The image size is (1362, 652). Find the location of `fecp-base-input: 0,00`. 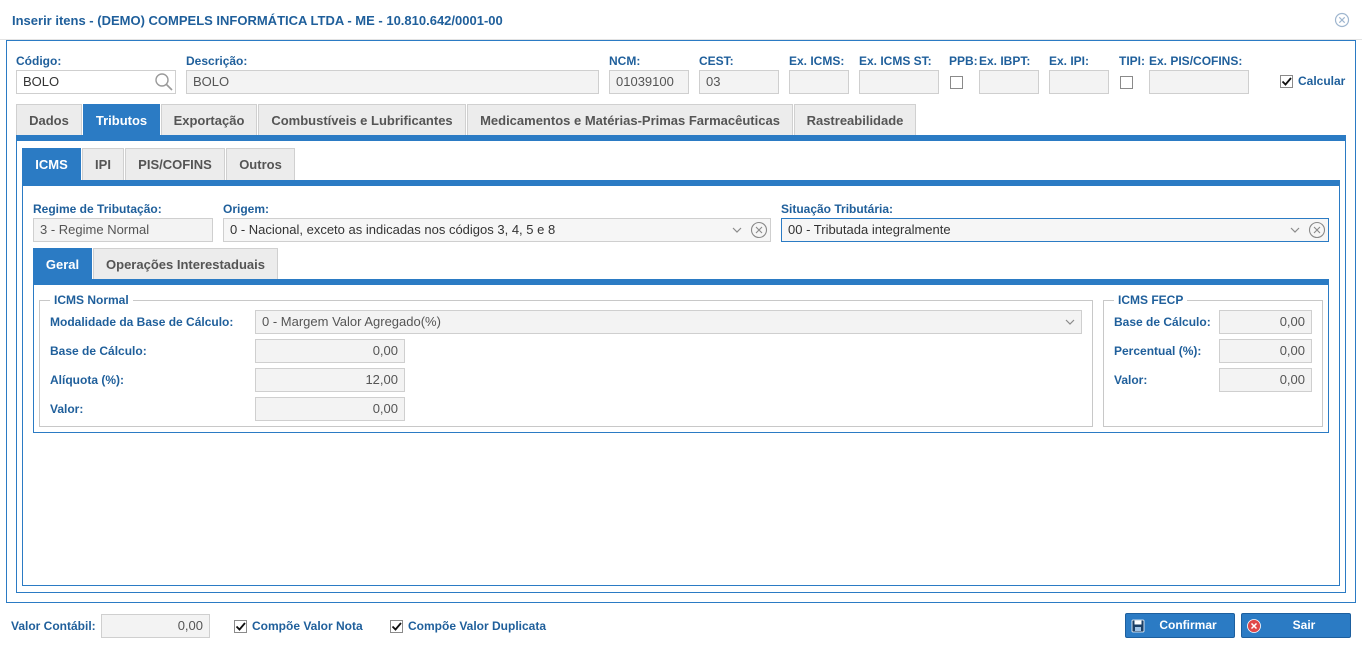

fecp-base-input: 0,00 is located at coordinates (1265, 322).